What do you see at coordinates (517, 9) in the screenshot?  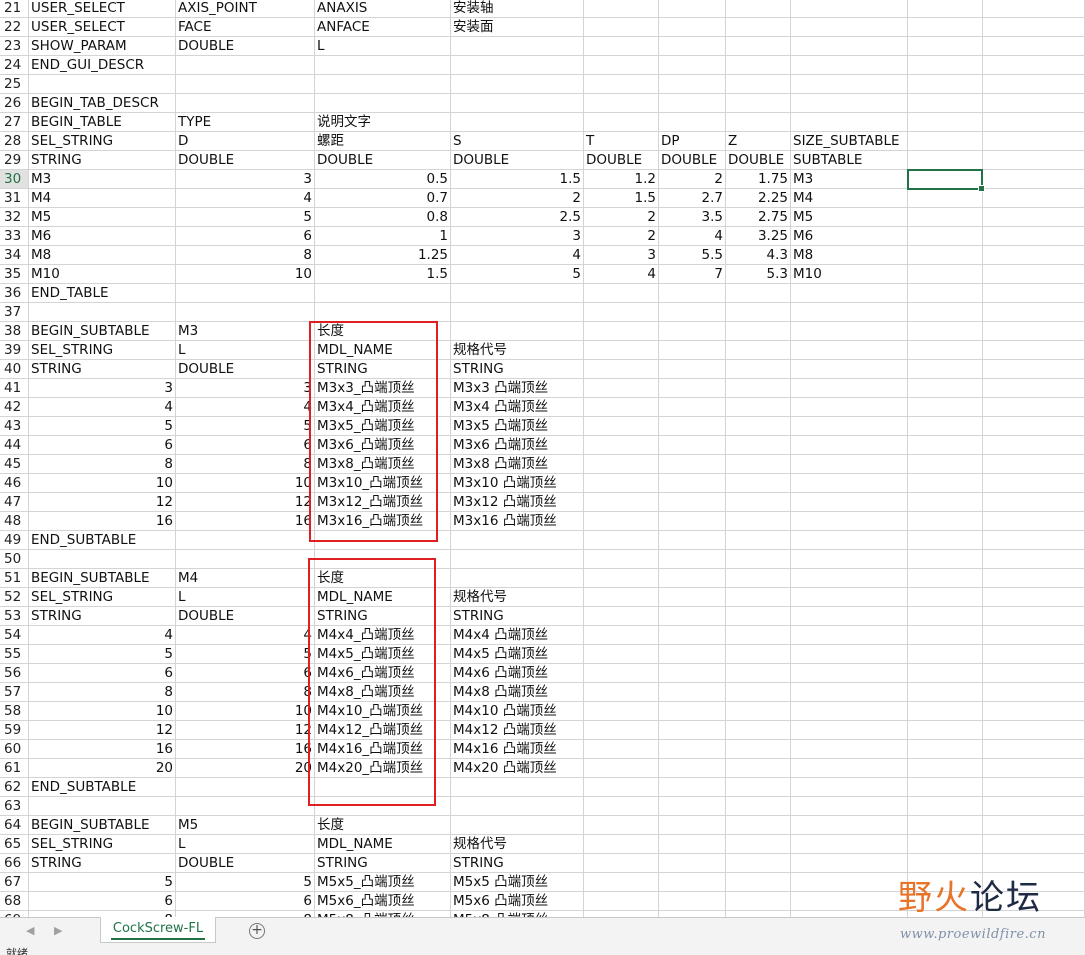 I see `grid-cell: 安装轴` at bounding box center [517, 9].